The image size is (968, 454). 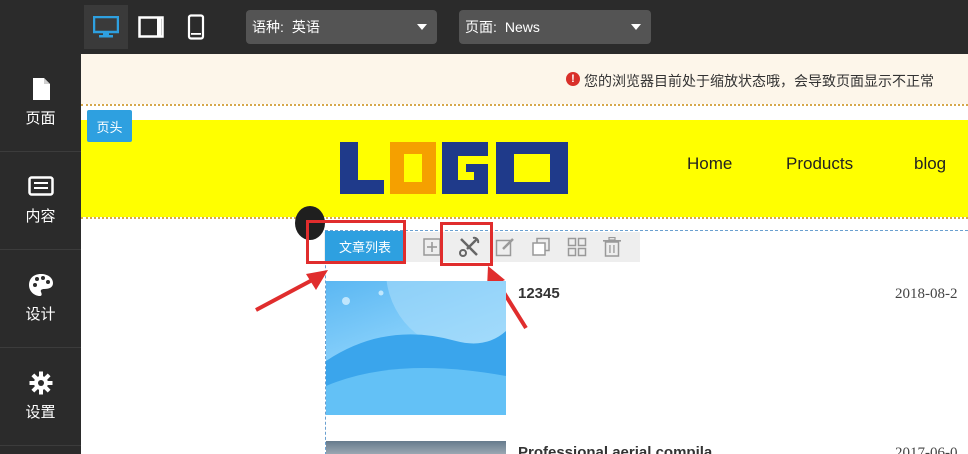 What do you see at coordinates (41, 383) in the screenshot?
I see `gear-icon` at bounding box center [41, 383].